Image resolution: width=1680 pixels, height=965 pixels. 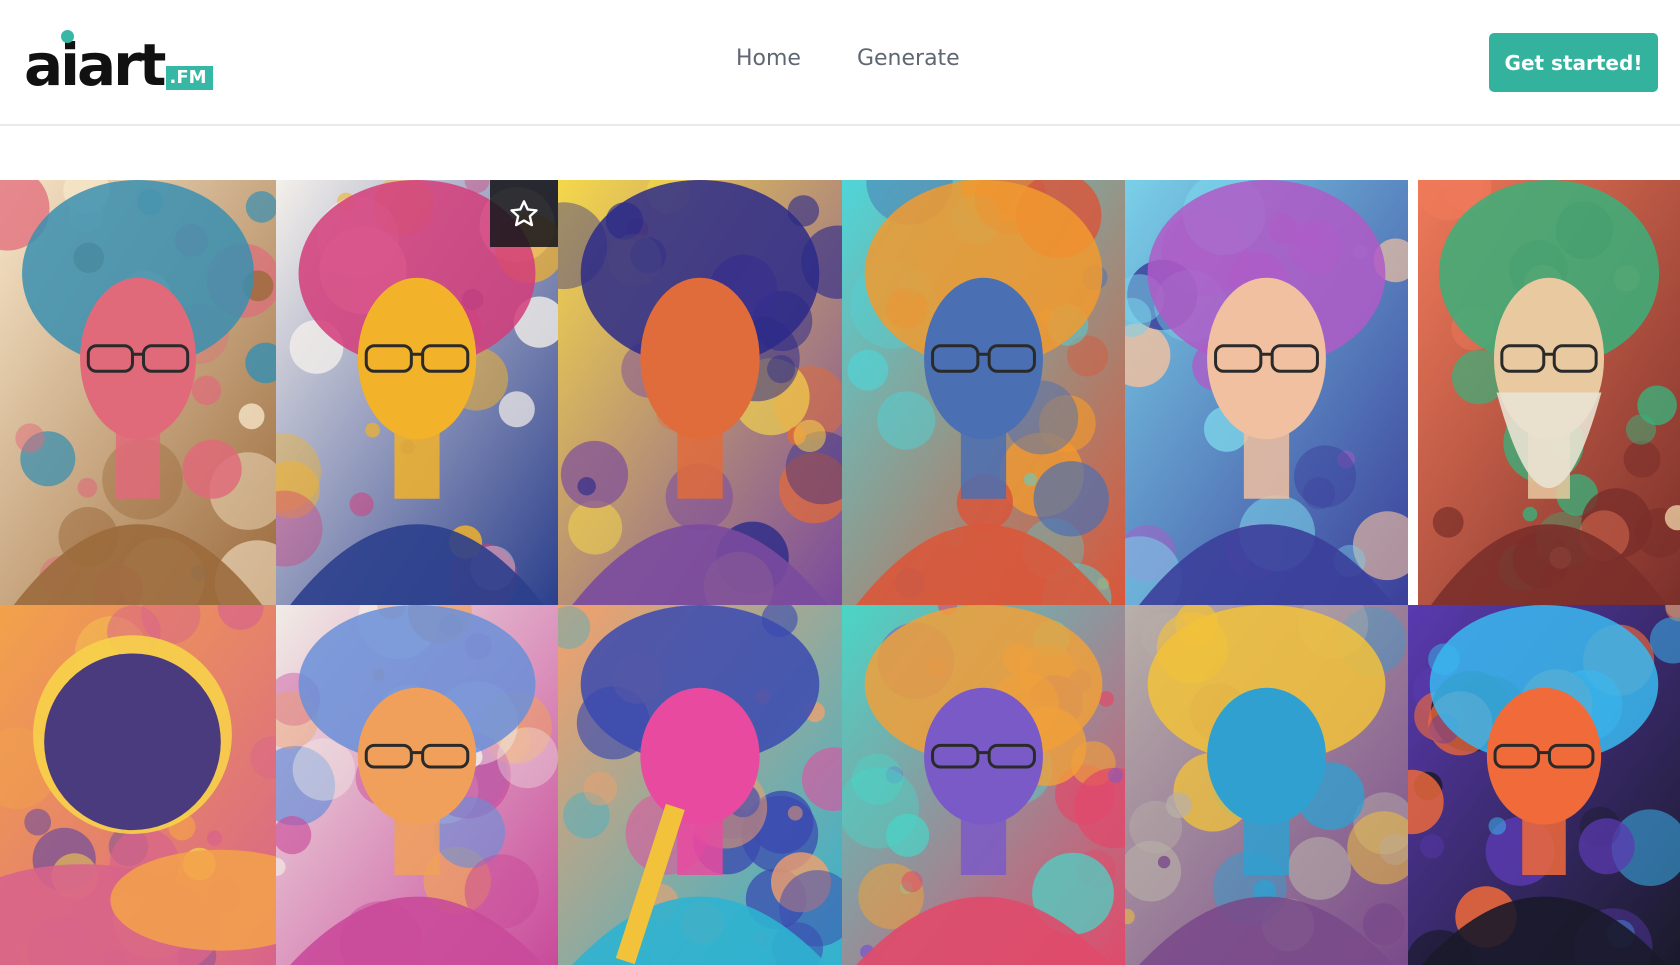 I want to click on artwork-portrait-man-afro, so click(x=700, y=392).